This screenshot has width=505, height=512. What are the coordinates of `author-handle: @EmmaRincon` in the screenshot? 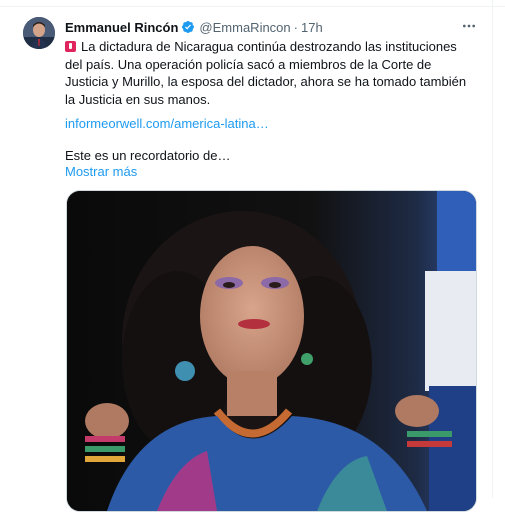 It's located at (244, 27).